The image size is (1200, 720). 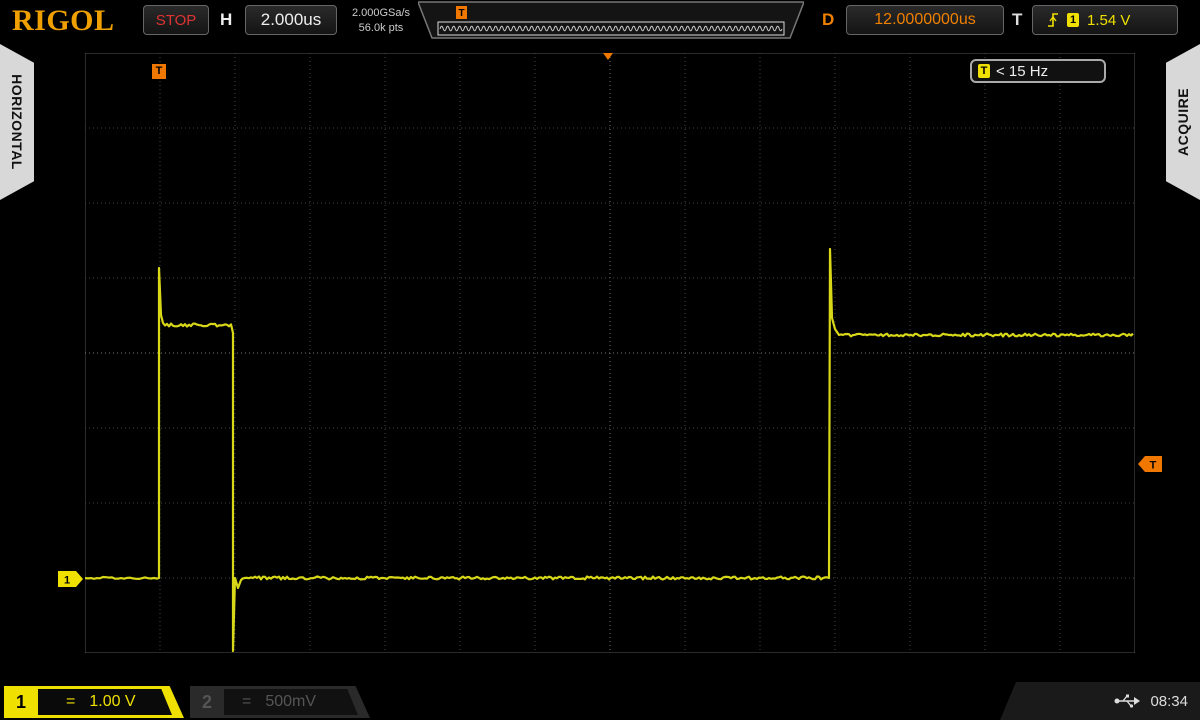 I want to click on frequency-counter: T < 15 Hz, so click(x=1038, y=71).